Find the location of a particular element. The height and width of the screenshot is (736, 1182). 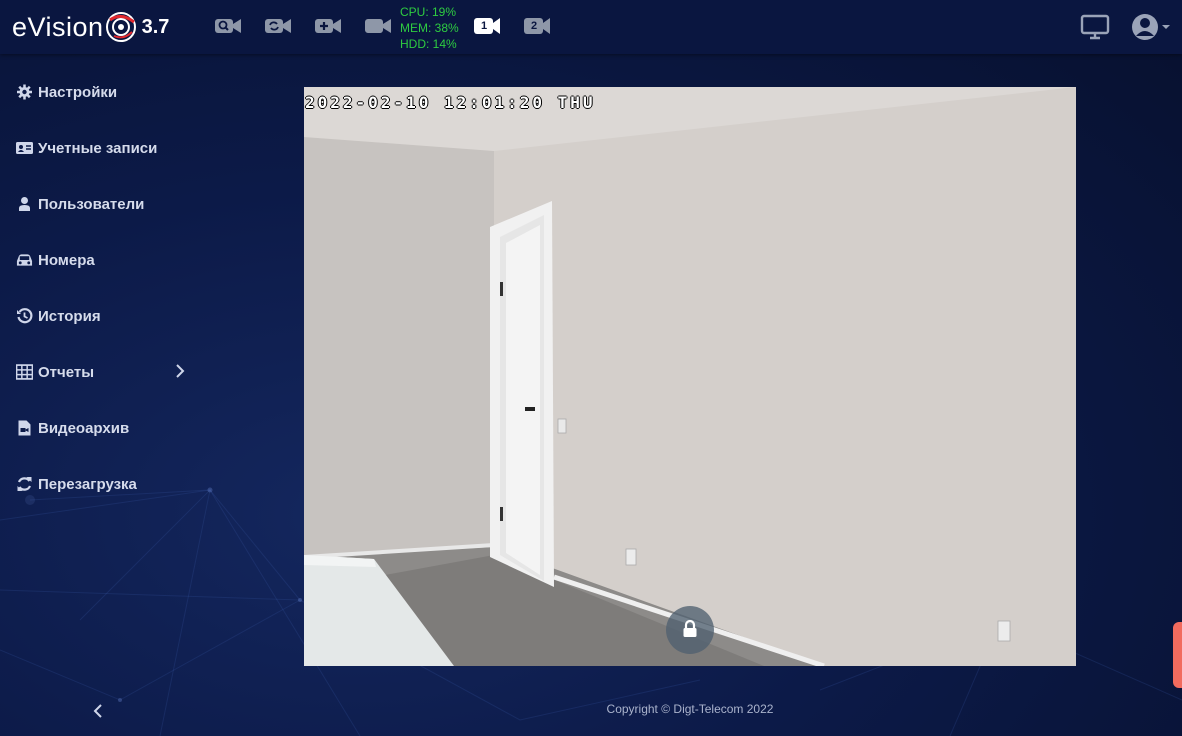

sidebar-item-history: История is located at coordinates (100, 316).